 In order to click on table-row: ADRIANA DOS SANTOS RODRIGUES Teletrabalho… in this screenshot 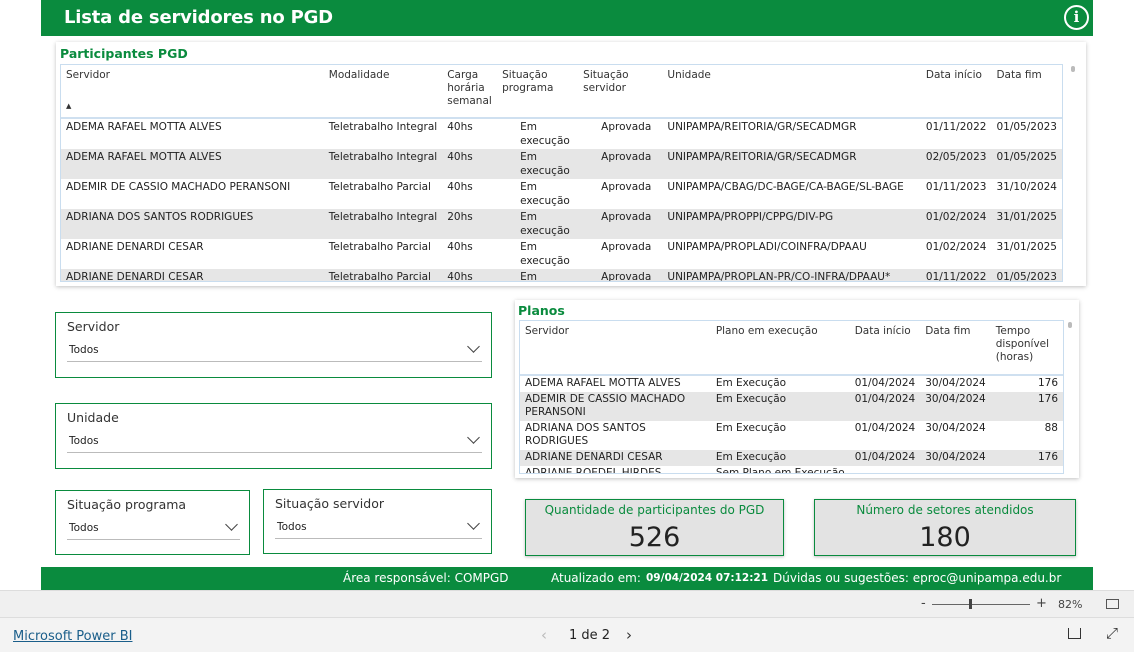, I will do `click(561, 224)`.